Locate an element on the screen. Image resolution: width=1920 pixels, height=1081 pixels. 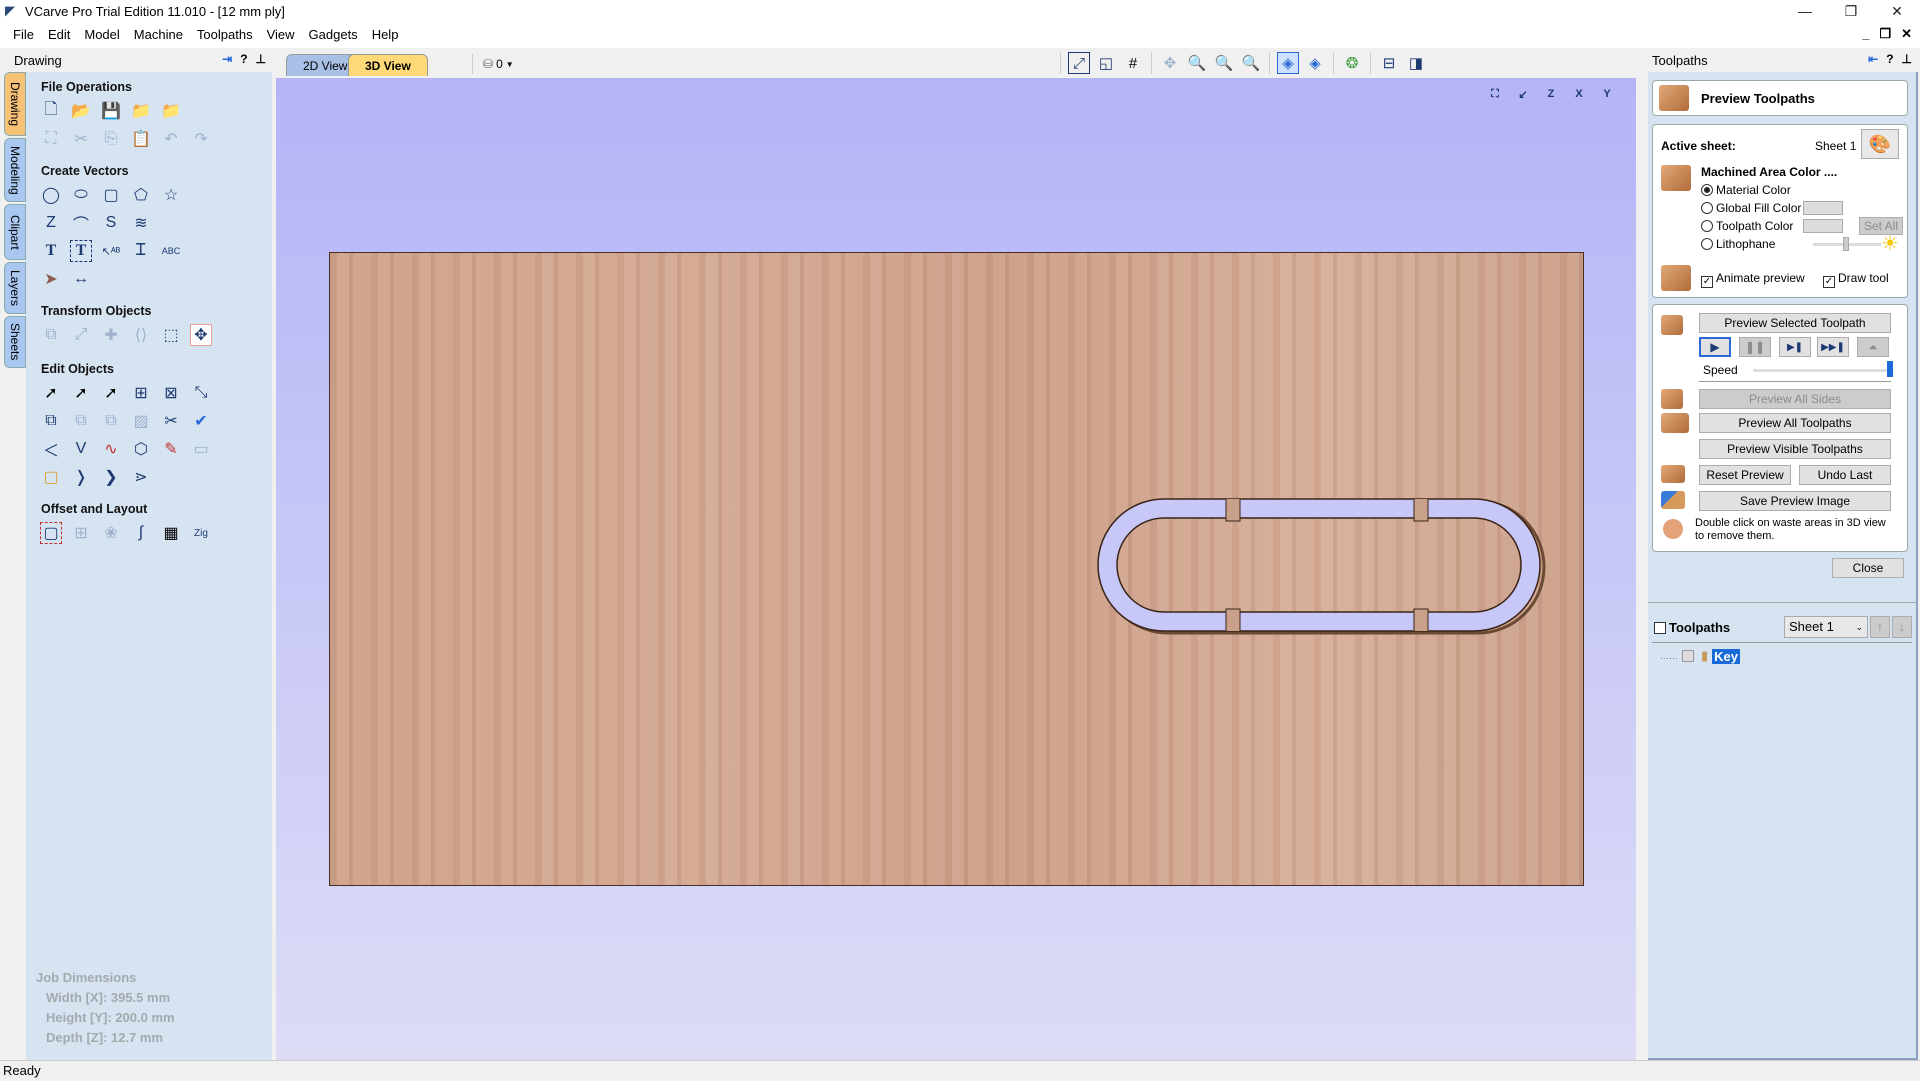
bitmap-edit-icon: ✎ is located at coordinates (171, 449).